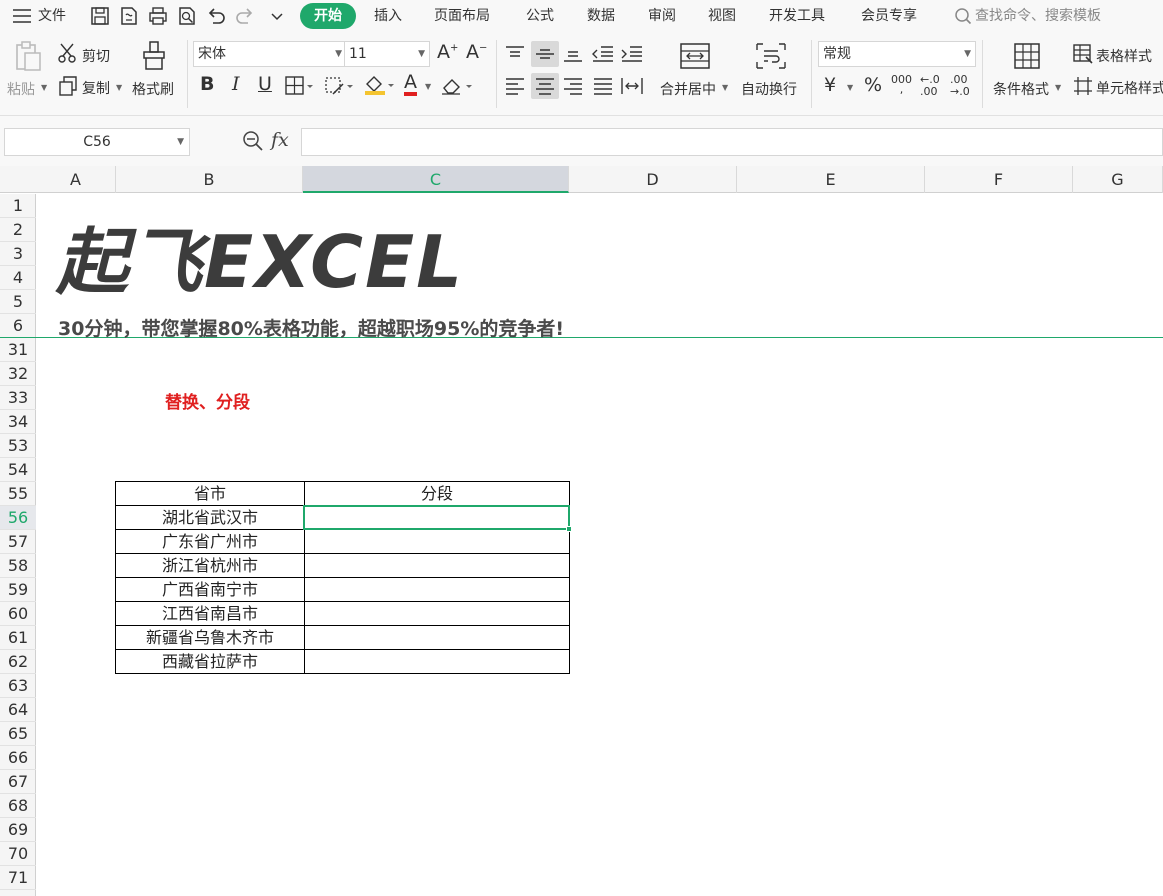 The width and height of the screenshot is (1163, 896). What do you see at coordinates (695, 56) in the screenshot?
I see `merge-center-icon` at bounding box center [695, 56].